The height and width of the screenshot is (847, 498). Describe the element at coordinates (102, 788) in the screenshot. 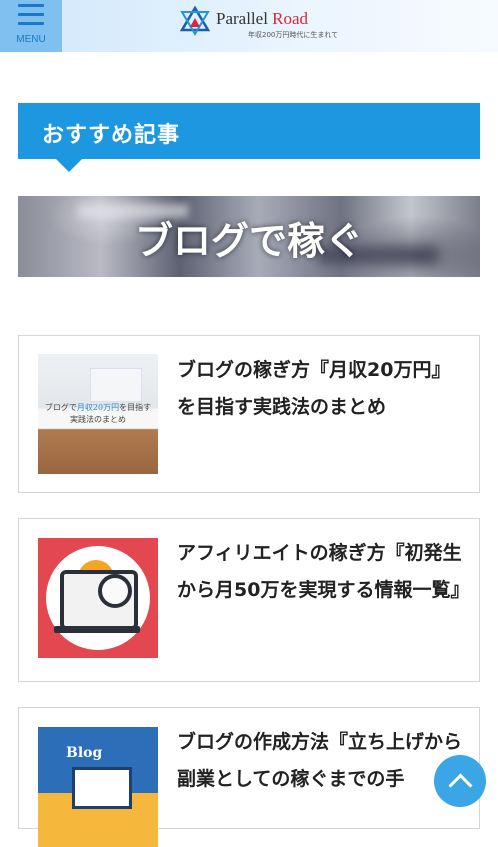

I see `monitor-icon` at that location.